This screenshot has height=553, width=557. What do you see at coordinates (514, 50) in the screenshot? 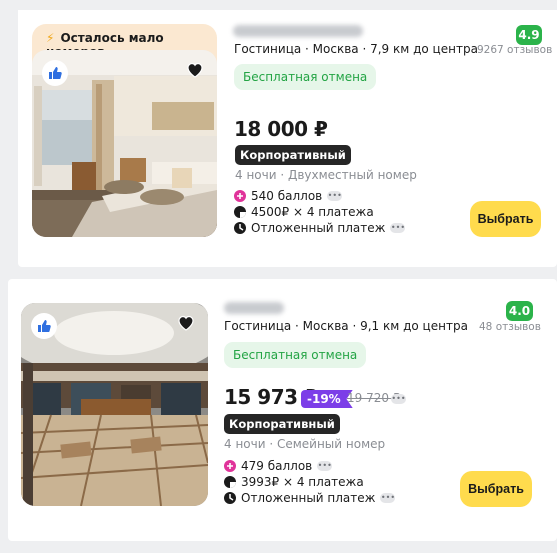
I see `reviews-count: 9267 отзывов` at bounding box center [514, 50].